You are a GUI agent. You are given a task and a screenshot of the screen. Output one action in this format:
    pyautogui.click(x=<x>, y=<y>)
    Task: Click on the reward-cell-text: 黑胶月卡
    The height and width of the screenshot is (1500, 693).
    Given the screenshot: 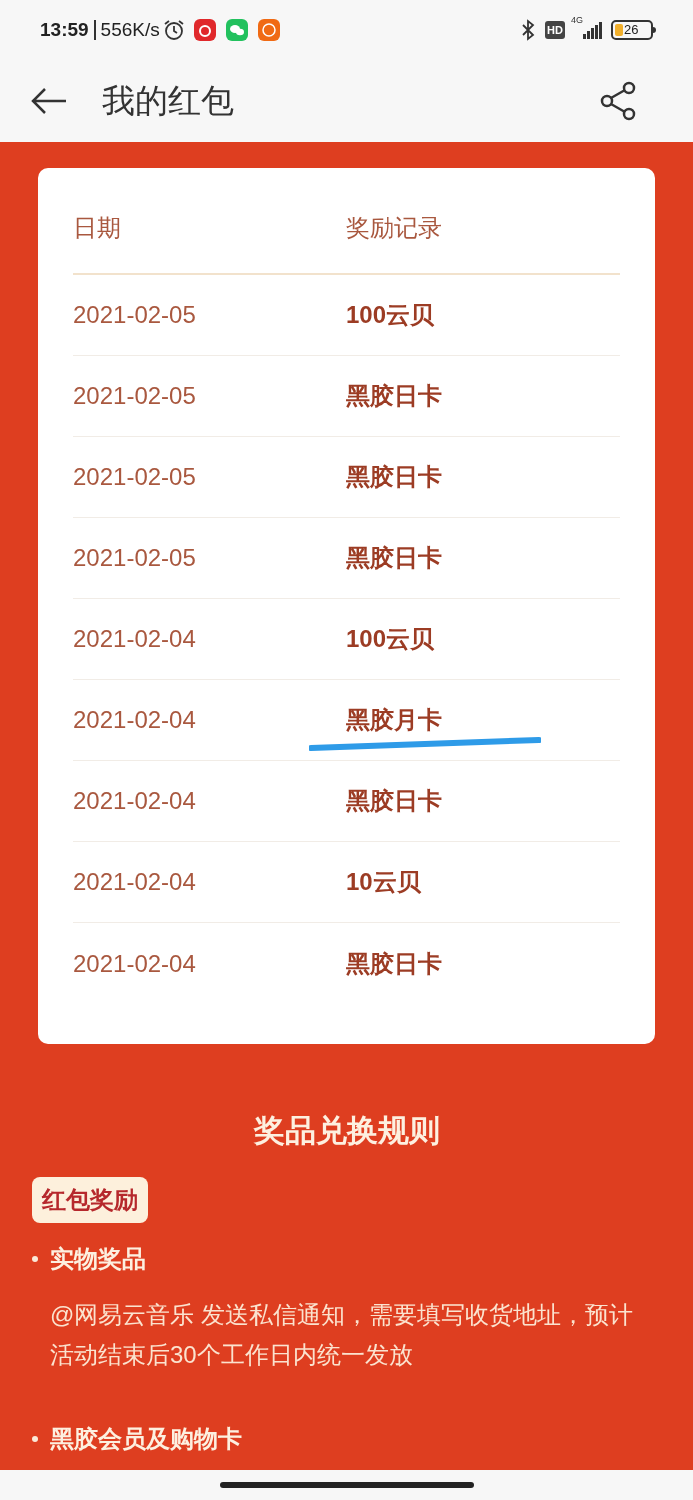 What is the action you would take?
    pyautogui.click(x=394, y=720)
    